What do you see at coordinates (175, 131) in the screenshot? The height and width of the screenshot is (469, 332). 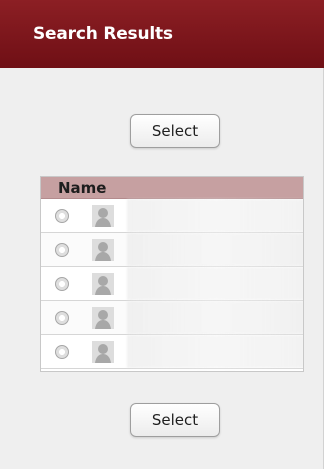 I see `select-button-top: Select` at bounding box center [175, 131].